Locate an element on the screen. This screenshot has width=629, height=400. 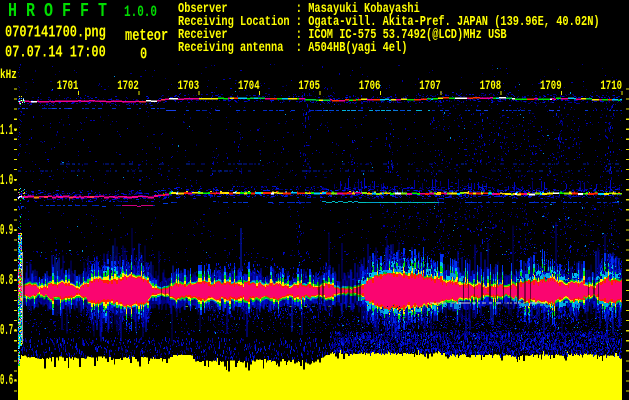
svg-text: 0.7- is located at coordinates (9, 331).